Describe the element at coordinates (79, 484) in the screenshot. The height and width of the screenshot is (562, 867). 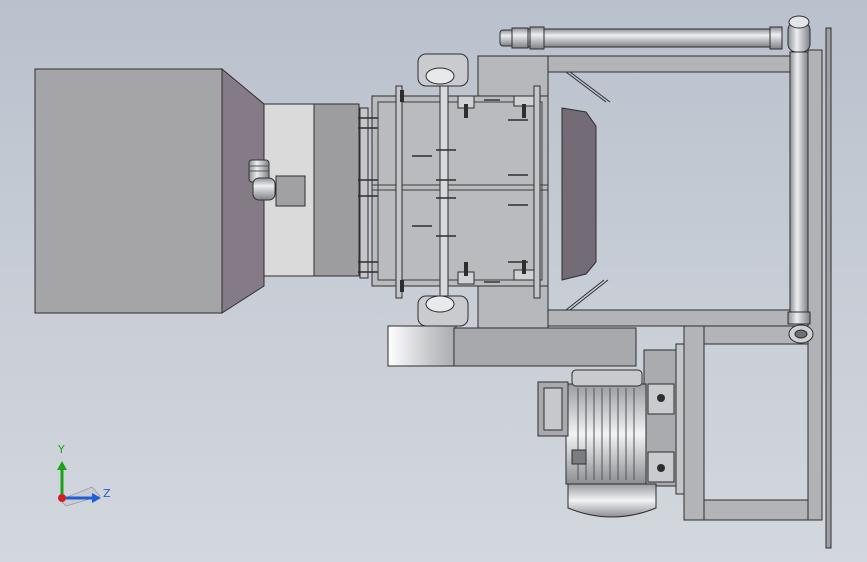
I see `coordinate-triad` at that location.